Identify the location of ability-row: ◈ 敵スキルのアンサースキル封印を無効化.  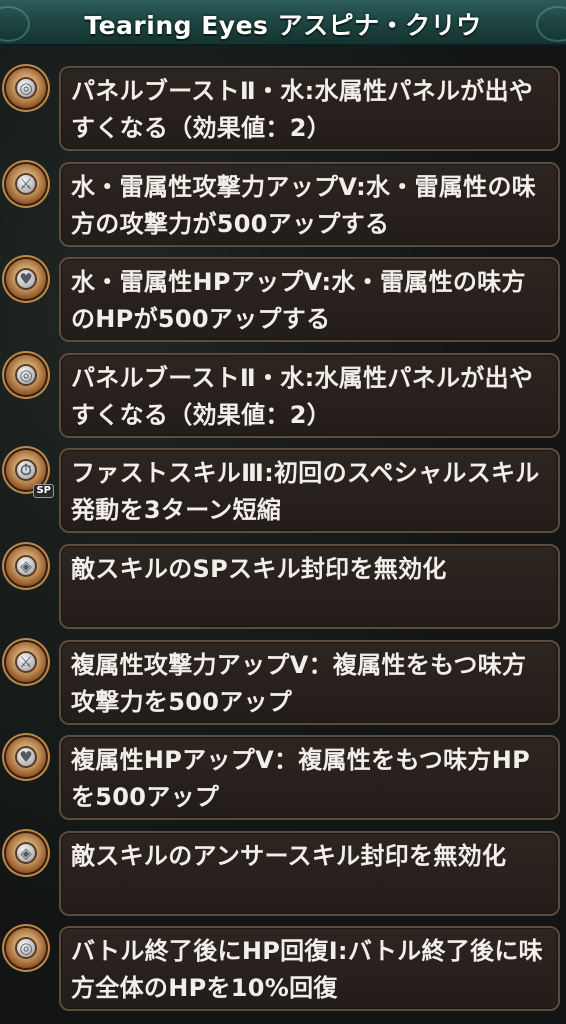
(283, 878).